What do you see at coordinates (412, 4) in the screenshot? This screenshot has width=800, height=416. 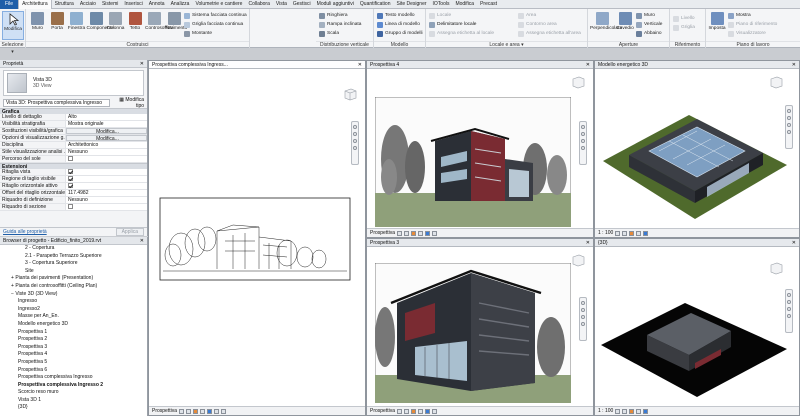 I see `tab-site-designer: Site Designer` at bounding box center [412, 4].